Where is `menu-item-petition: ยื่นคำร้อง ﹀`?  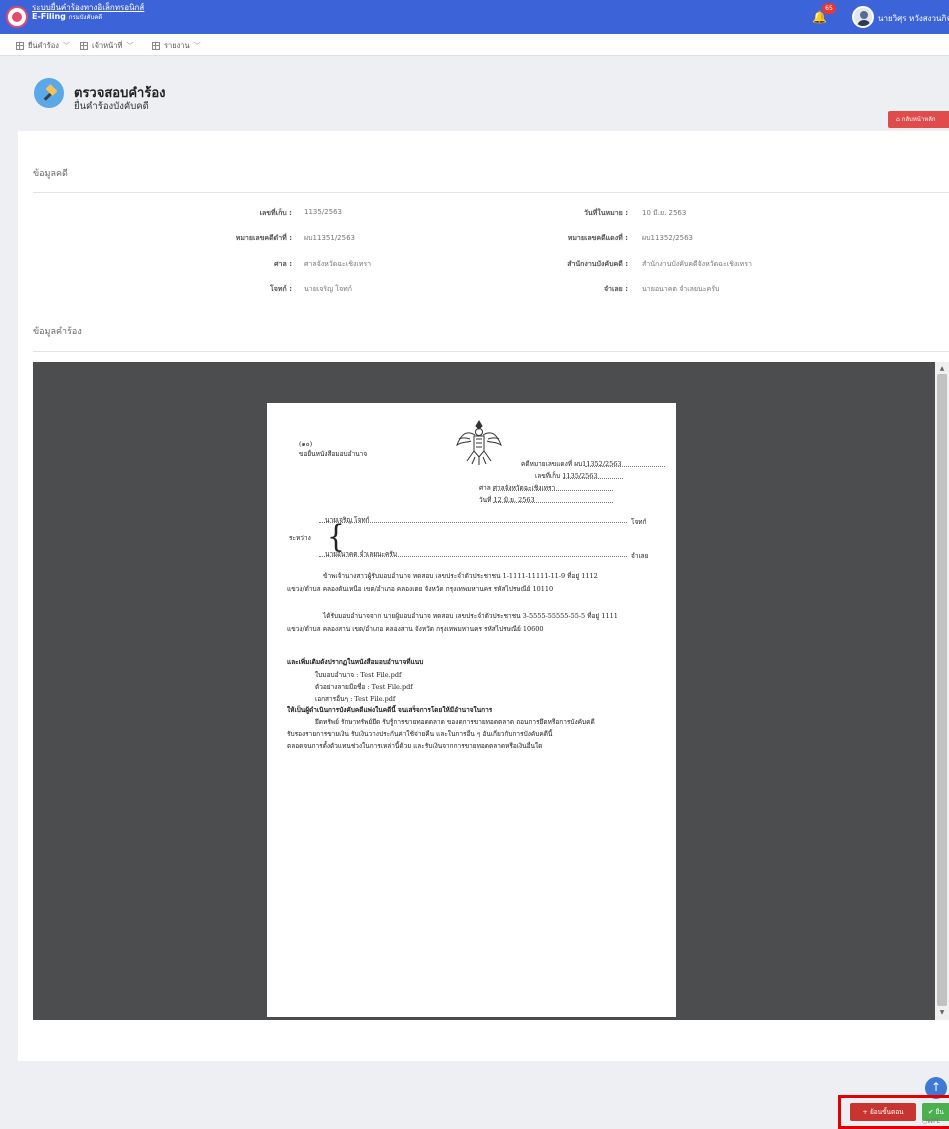 menu-item-petition: ยื่นคำร้อง ﹀ is located at coordinates (43, 46).